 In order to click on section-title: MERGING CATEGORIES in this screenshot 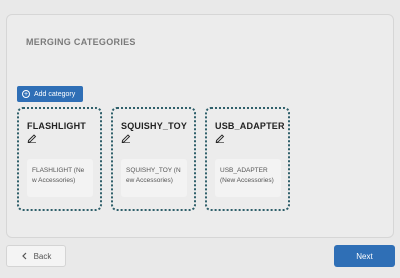, I will do `click(81, 42)`.